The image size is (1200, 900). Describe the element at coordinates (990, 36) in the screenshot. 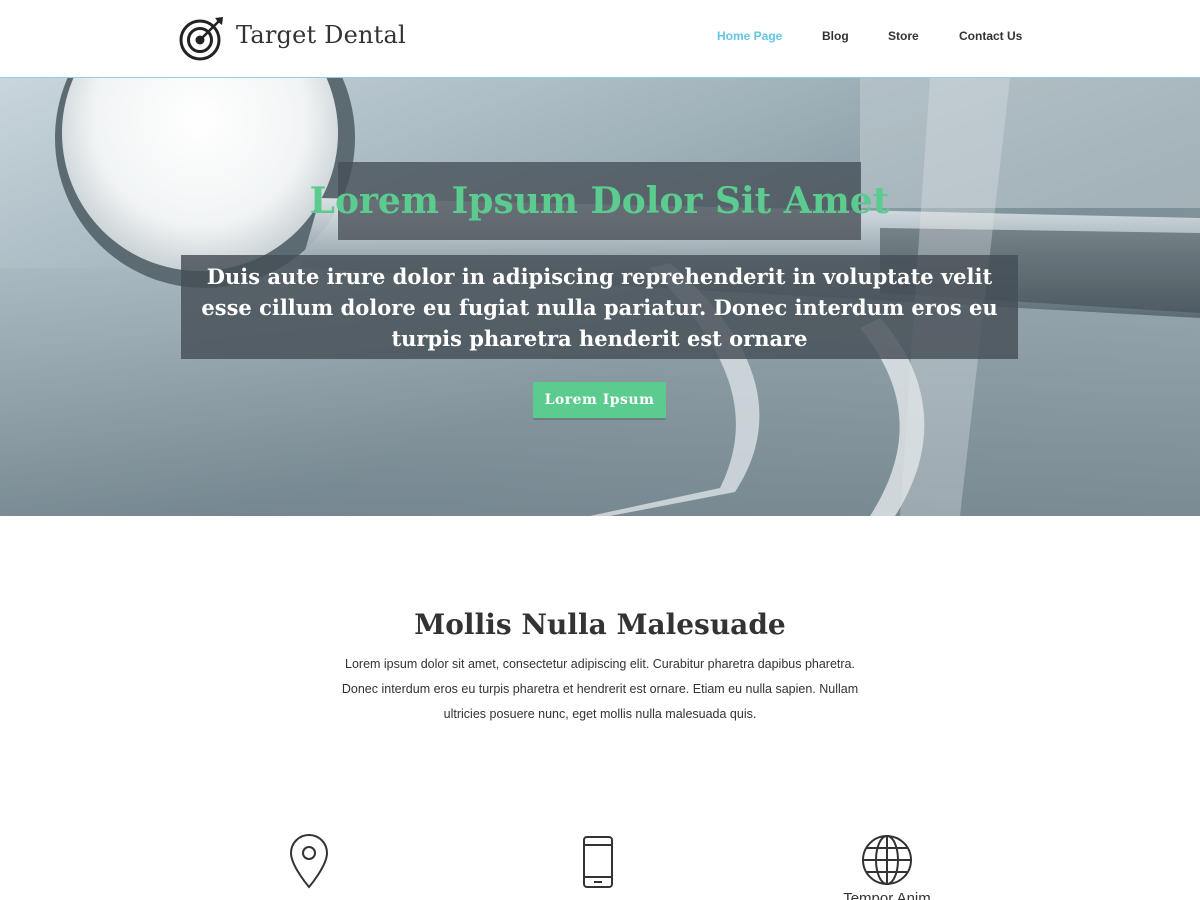

I see `nav-contact-us: Contact Us` at that location.